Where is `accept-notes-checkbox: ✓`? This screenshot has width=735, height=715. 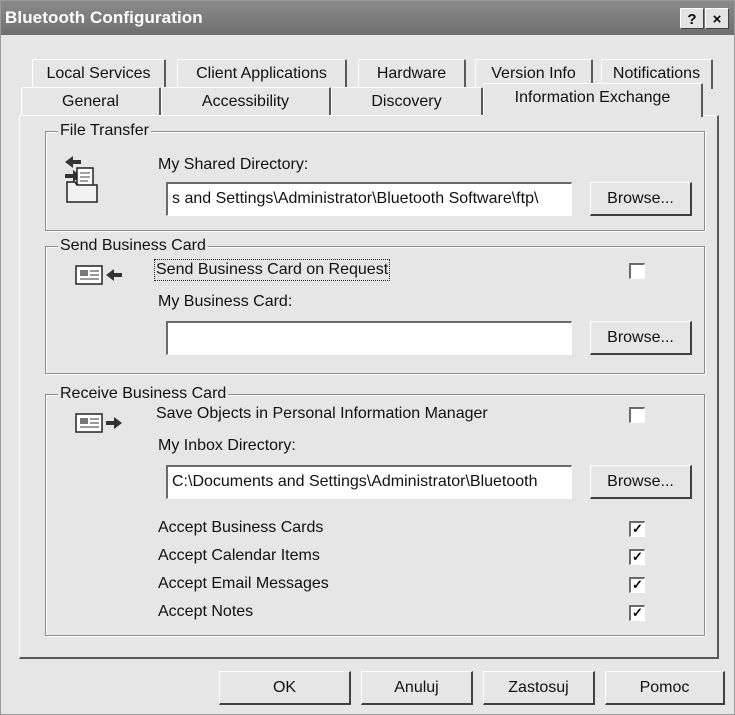
accept-notes-checkbox: ✓ is located at coordinates (637, 613).